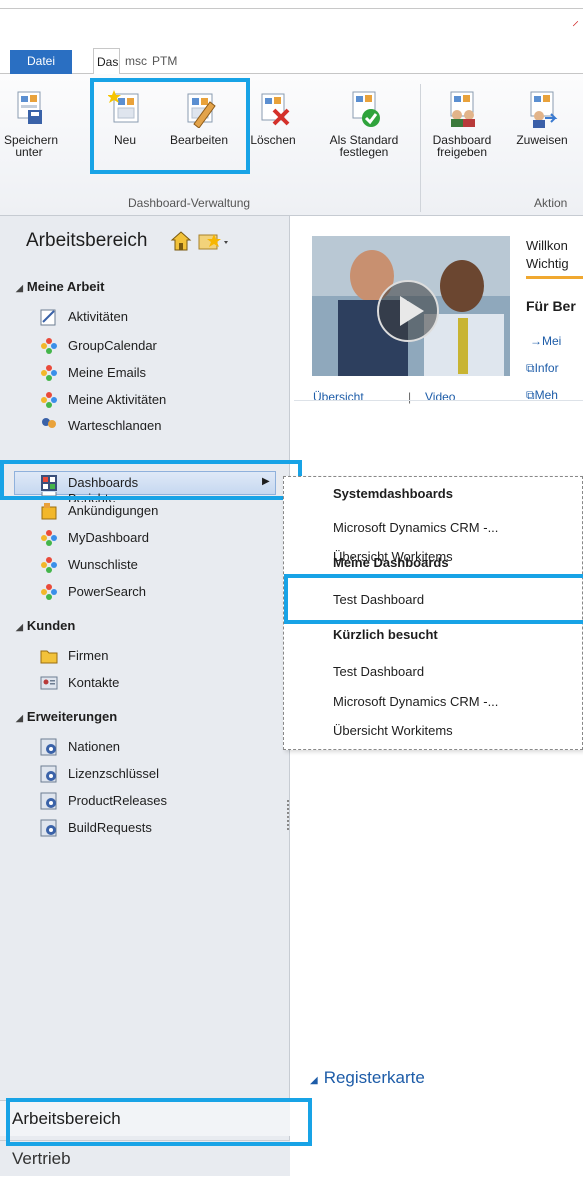 This screenshot has width=583, height=1177. I want to click on nav-item-meine-aktivitaeten: Meine Aktivitäten, so click(150, 400).